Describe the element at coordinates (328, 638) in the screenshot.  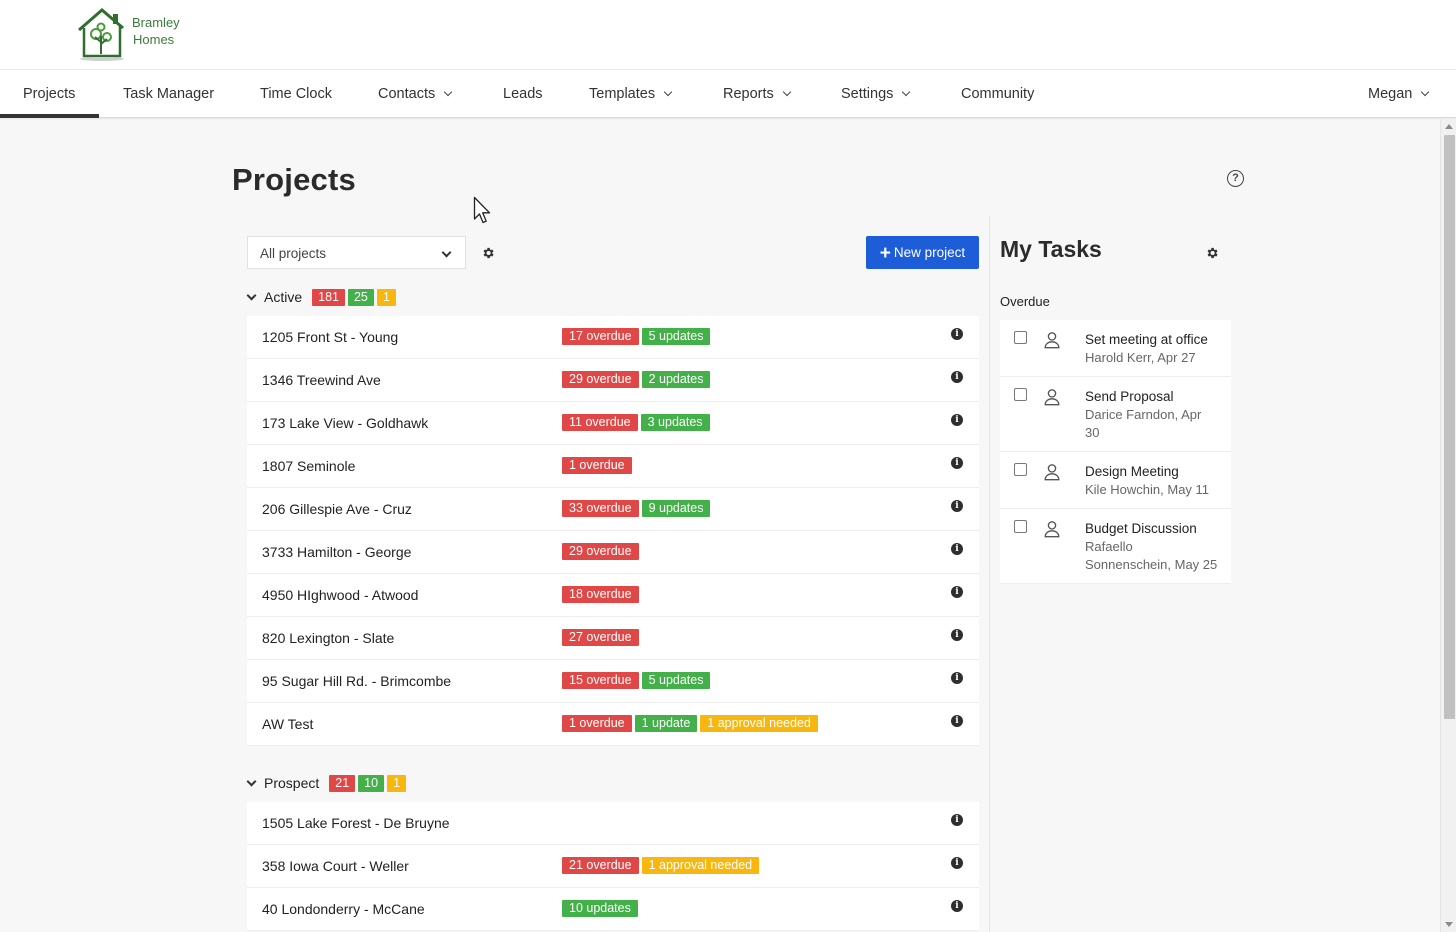
I see `project-name: 820 Lexington - Slate` at that location.